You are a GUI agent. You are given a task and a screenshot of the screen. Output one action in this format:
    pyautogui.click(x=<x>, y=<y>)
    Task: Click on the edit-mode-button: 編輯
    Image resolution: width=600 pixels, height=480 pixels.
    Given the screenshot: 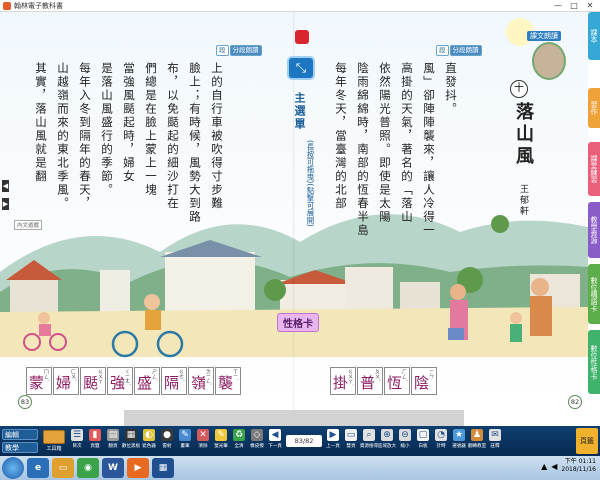 What is the action you would take?
    pyautogui.click(x=20, y=434)
    